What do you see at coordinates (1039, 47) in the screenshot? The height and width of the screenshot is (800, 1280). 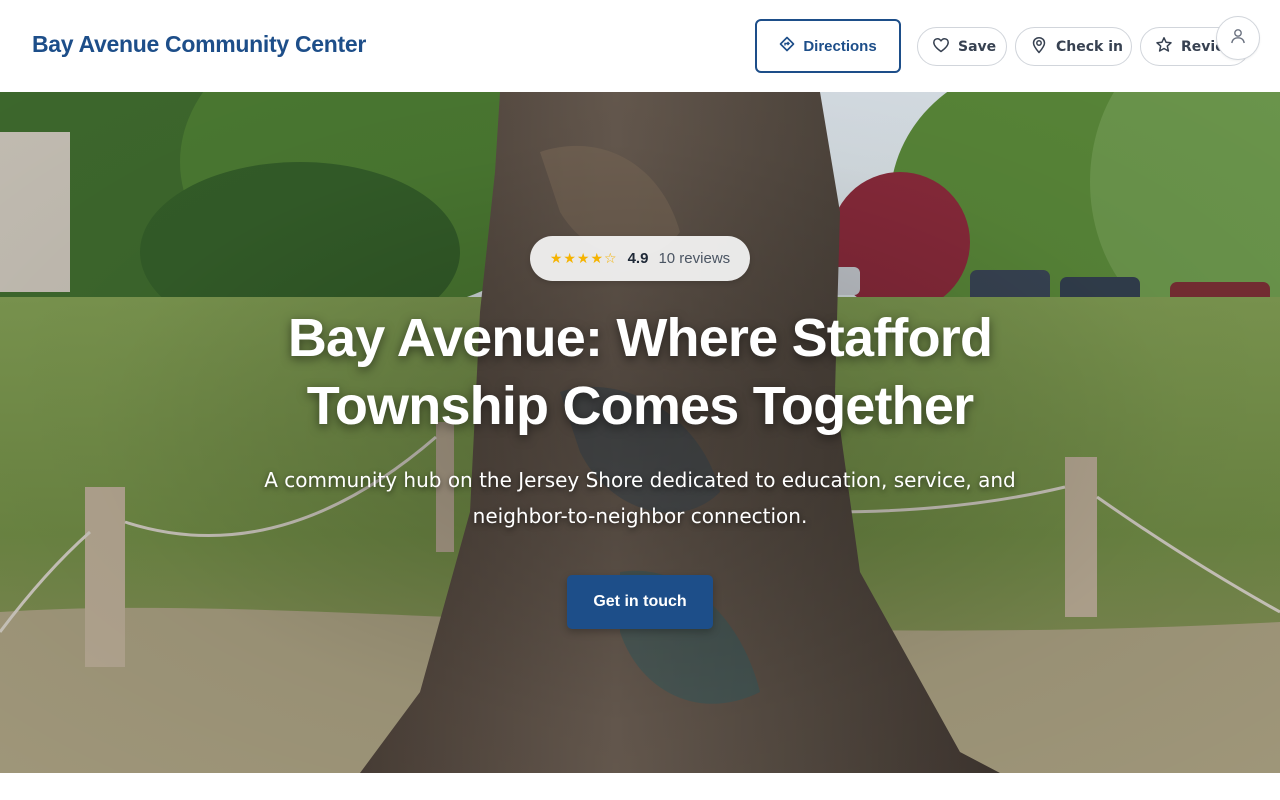 I see `map-pin-icon` at bounding box center [1039, 47].